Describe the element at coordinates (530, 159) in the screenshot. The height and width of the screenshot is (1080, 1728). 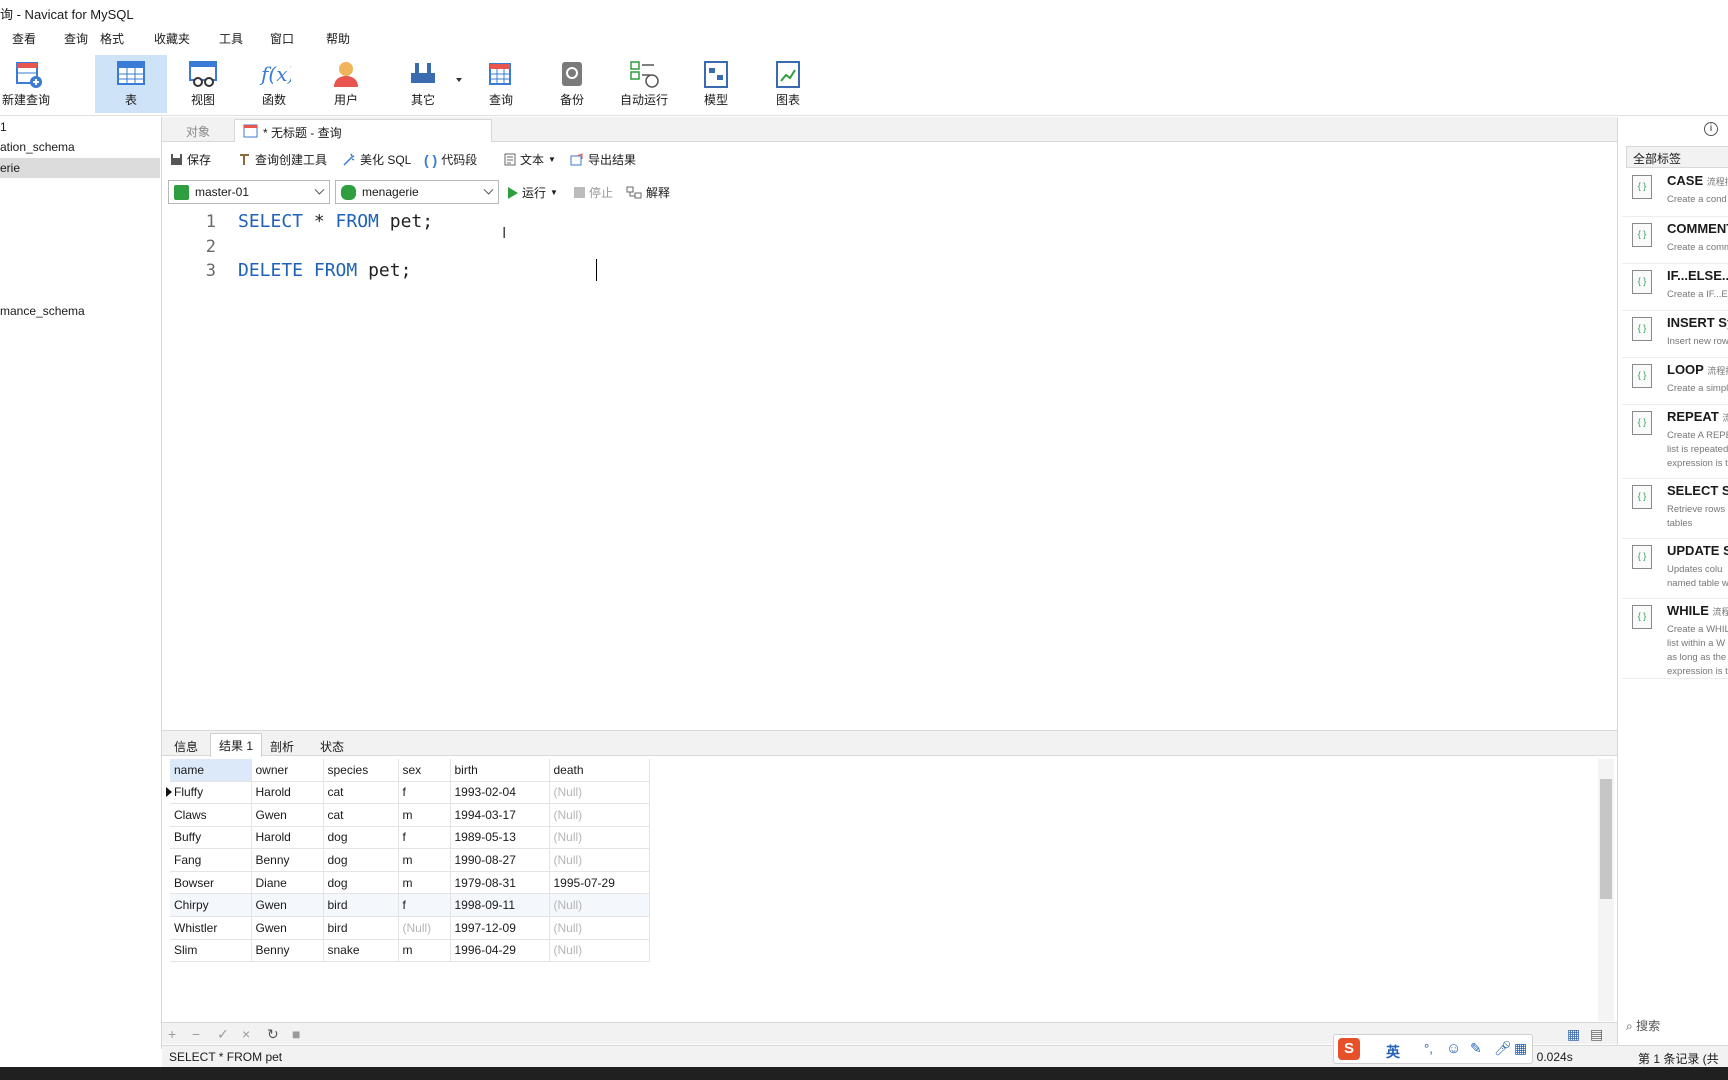
I see `text-button: 文本 ▼` at that location.